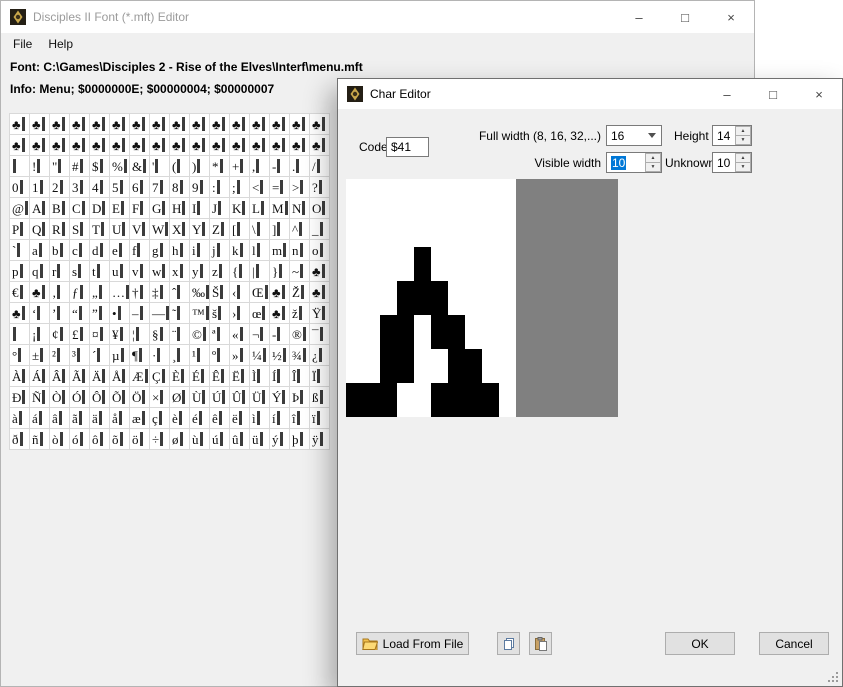 The width and height of the screenshot is (843, 687). I want to click on char-cell: y, so click(200, 271).